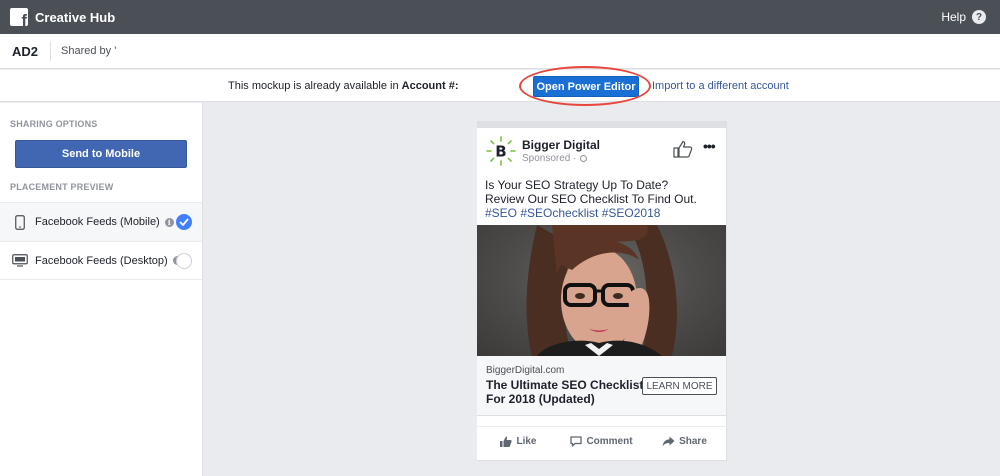 The width and height of the screenshot is (1000, 476). I want to click on ad-image, so click(601, 290).